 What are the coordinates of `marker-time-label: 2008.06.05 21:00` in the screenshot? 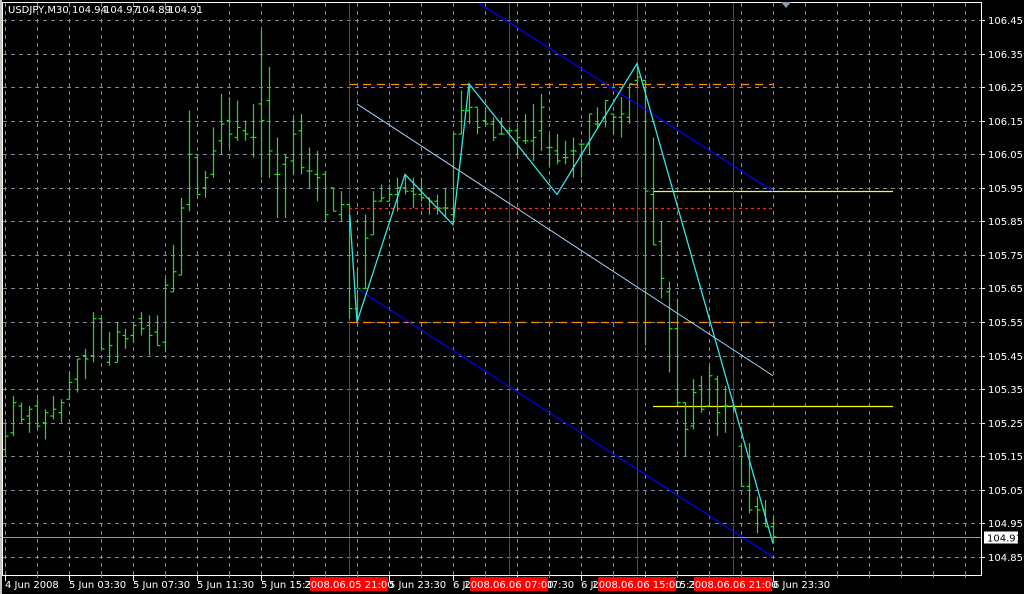 It's located at (348, 585).